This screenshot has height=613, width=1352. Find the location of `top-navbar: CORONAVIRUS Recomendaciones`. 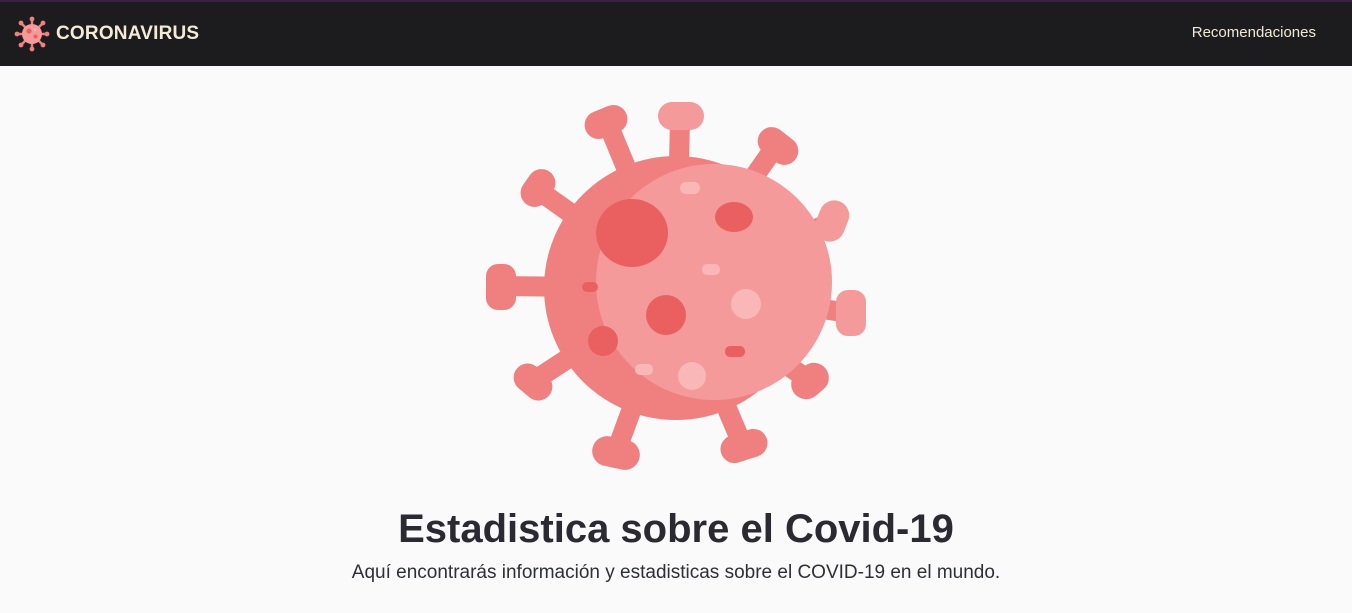

top-navbar: CORONAVIRUS Recomendaciones is located at coordinates (676, 33).